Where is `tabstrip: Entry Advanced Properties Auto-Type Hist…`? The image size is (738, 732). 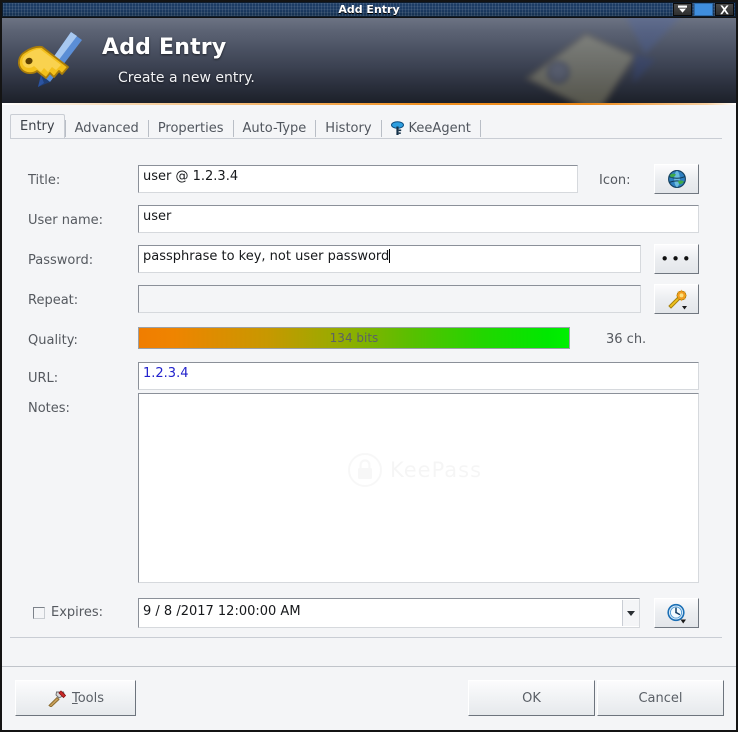
tabstrip: Entry Advanced Properties Auto-Type Hist… is located at coordinates (245, 126).